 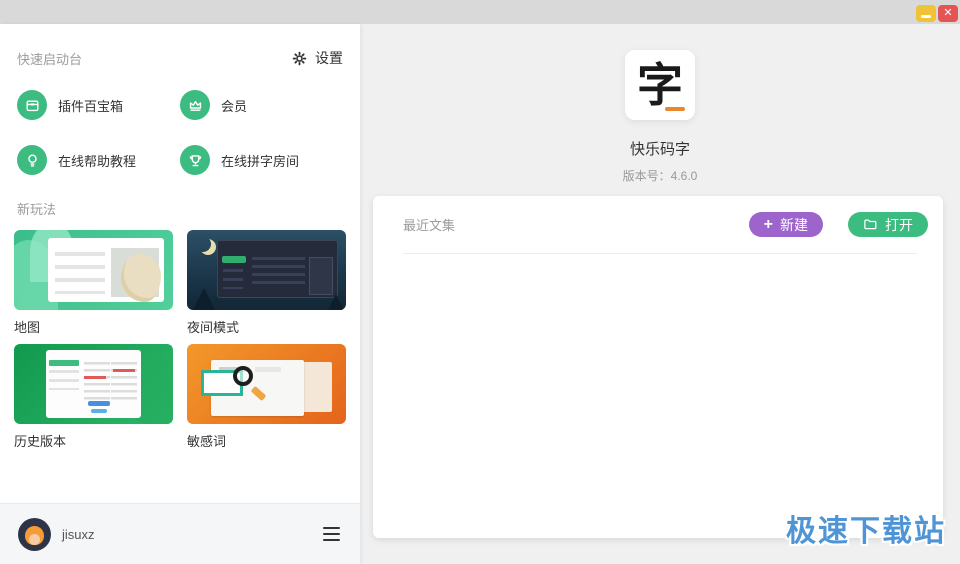 What do you see at coordinates (207, 441) in the screenshot?
I see `feature-label: 敏感词` at bounding box center [207, 441].